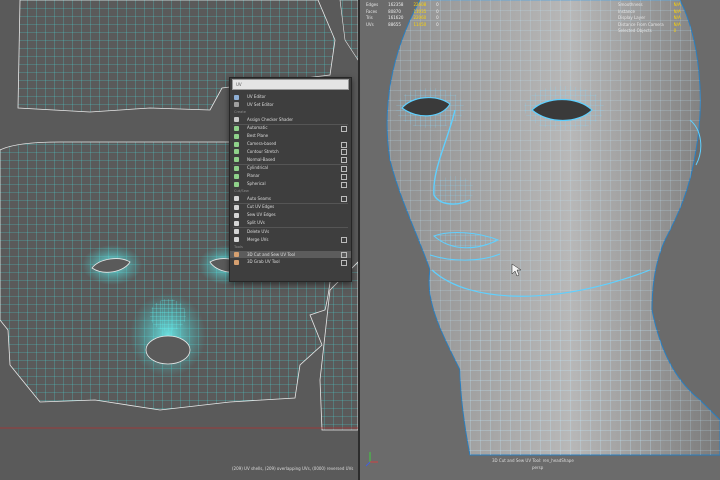  What do you see at coordinates (290, 160) in the screenshot?
I see `menu-item-normal-based: Normal-Based` at bounding box center [290, 160].